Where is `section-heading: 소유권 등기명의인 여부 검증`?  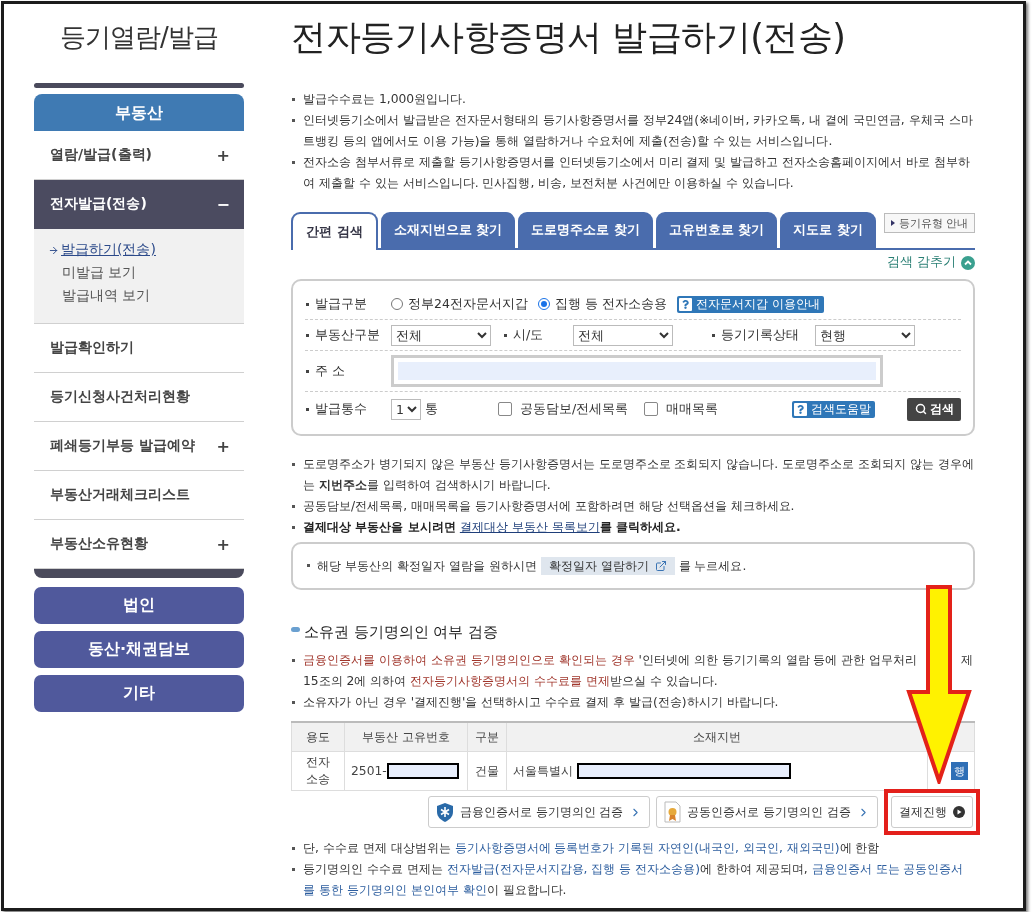
section-heading: 소유권 등기명의인 여부 검증 is located at coordinates (401, 632).